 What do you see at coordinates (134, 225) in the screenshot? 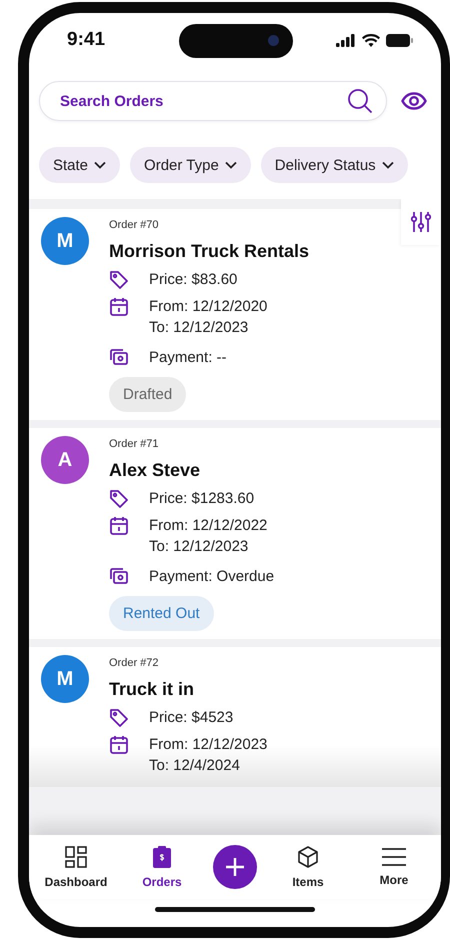
I see `order-number: Order #70` at bounding box center [134, 225].